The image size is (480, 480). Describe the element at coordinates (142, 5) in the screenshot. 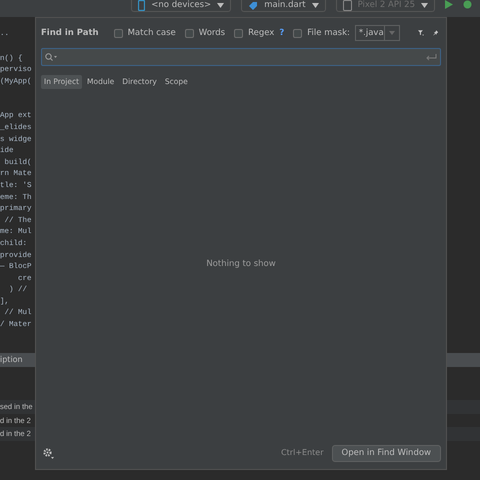

I see `phone-icon` at that location.